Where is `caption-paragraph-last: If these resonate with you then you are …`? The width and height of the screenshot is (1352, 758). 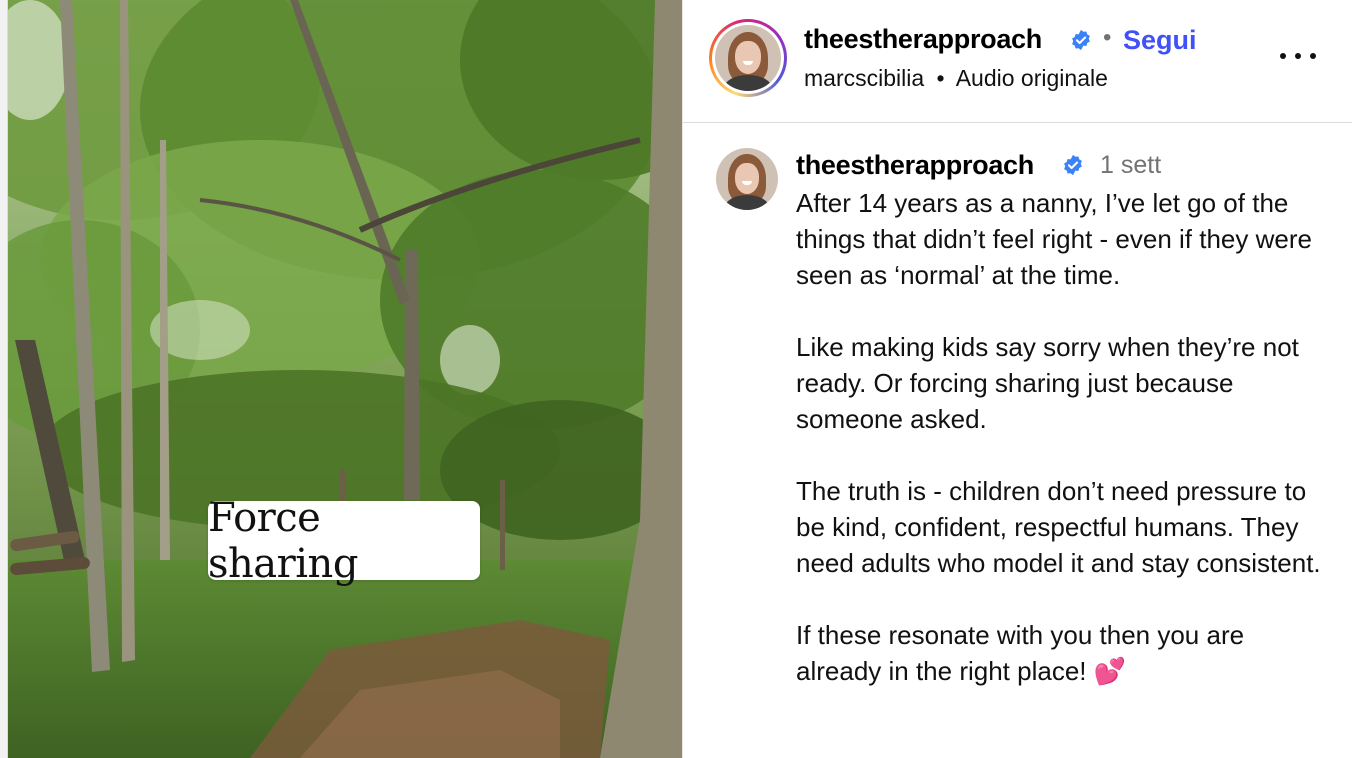
caption-paragraph-last: If these resonate with you then you are … is located at coordinates (1066, 653).